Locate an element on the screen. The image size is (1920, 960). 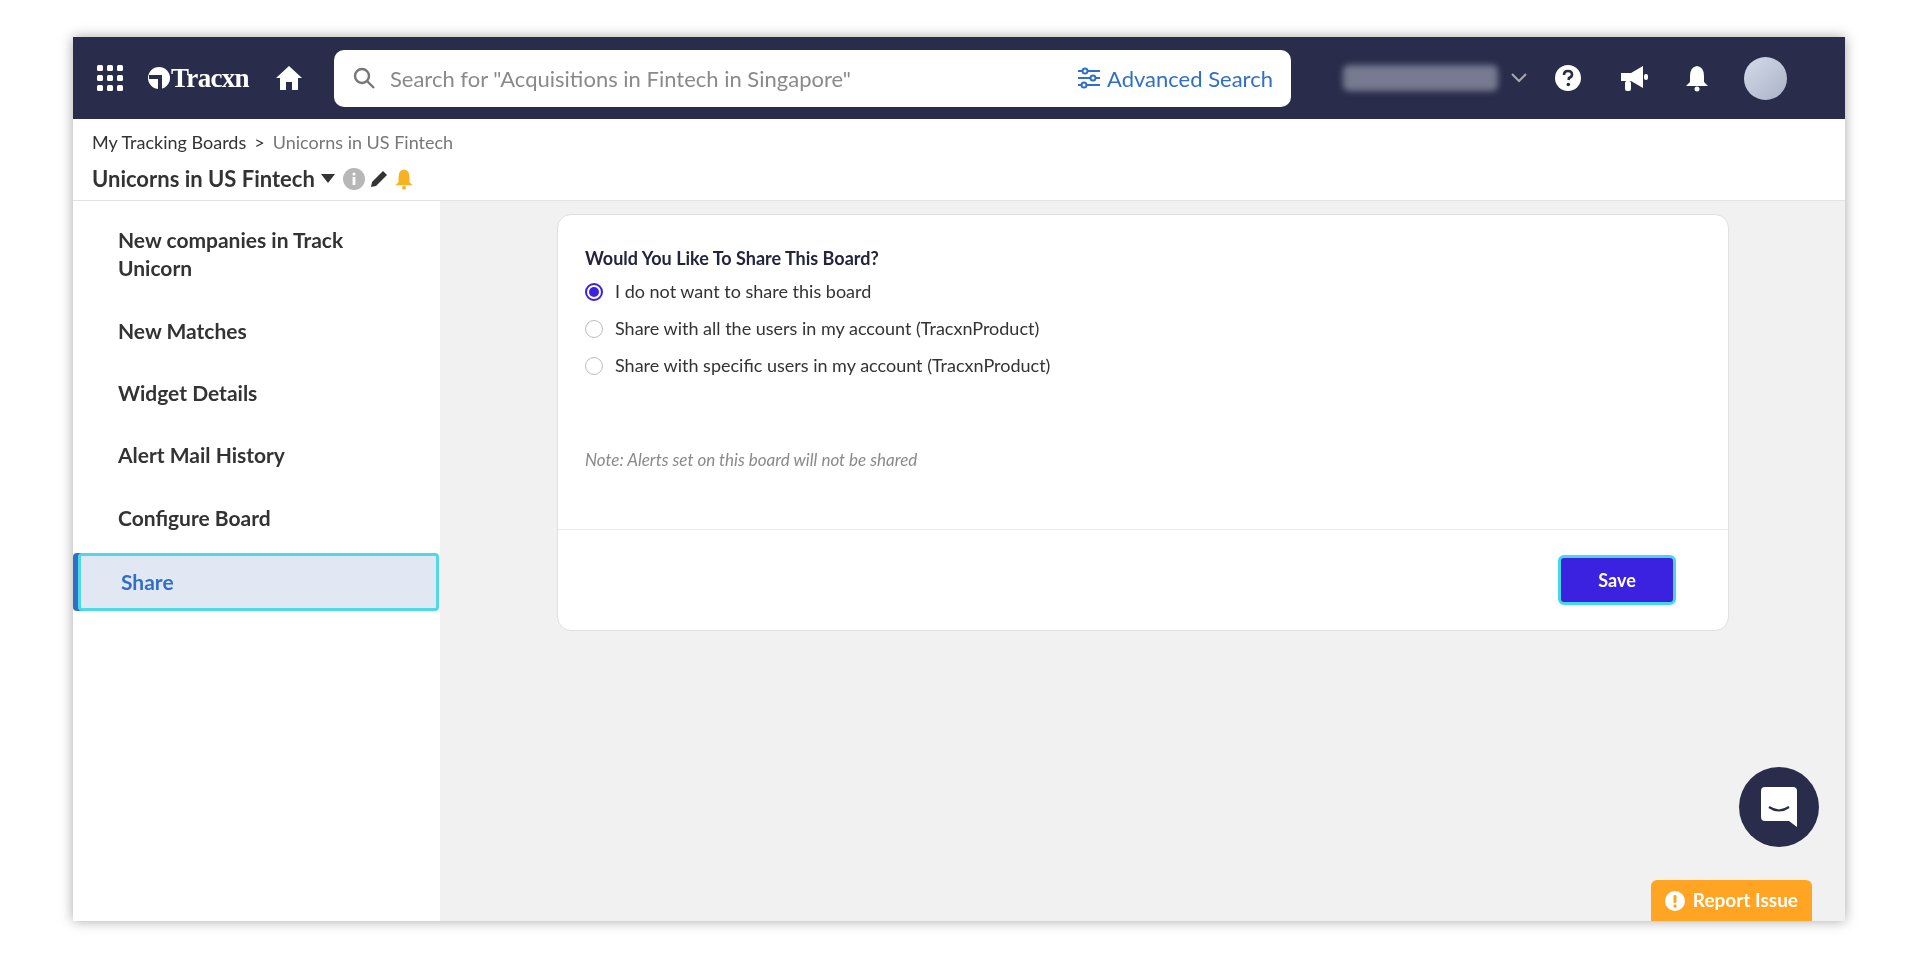
apps-grid-icon is located at coordinates (110, 78).